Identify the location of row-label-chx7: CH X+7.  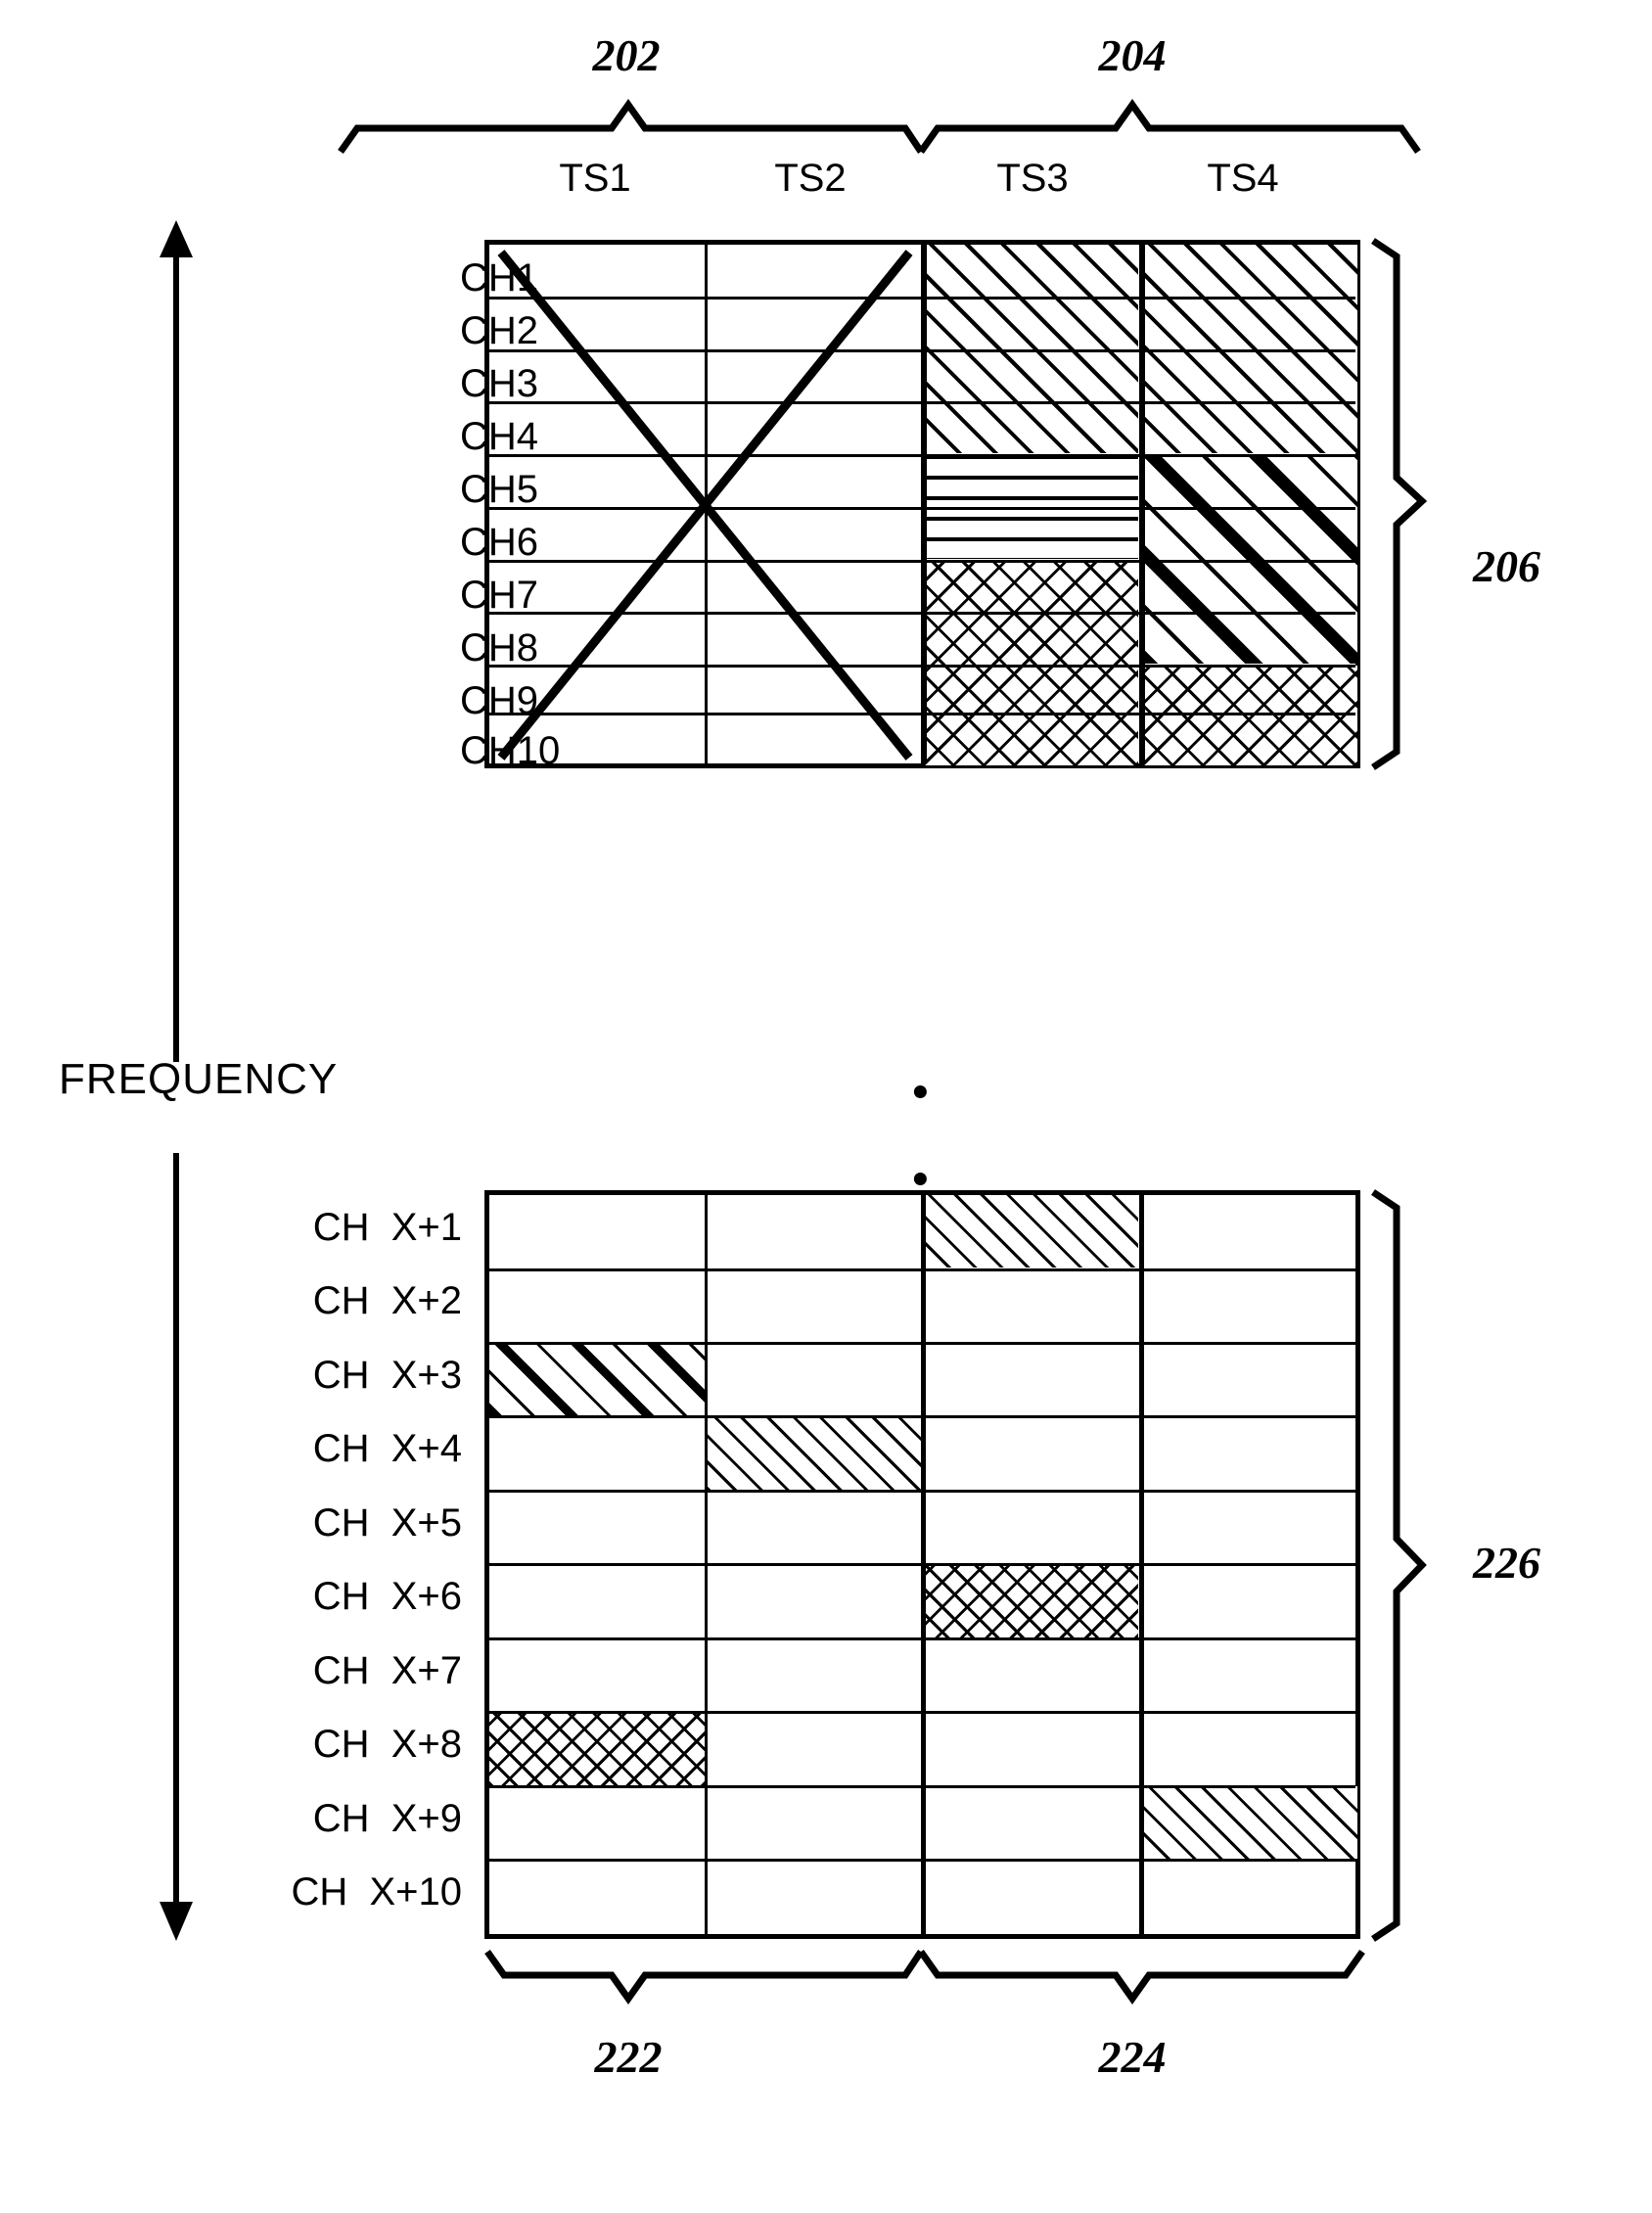
(387, 1671).